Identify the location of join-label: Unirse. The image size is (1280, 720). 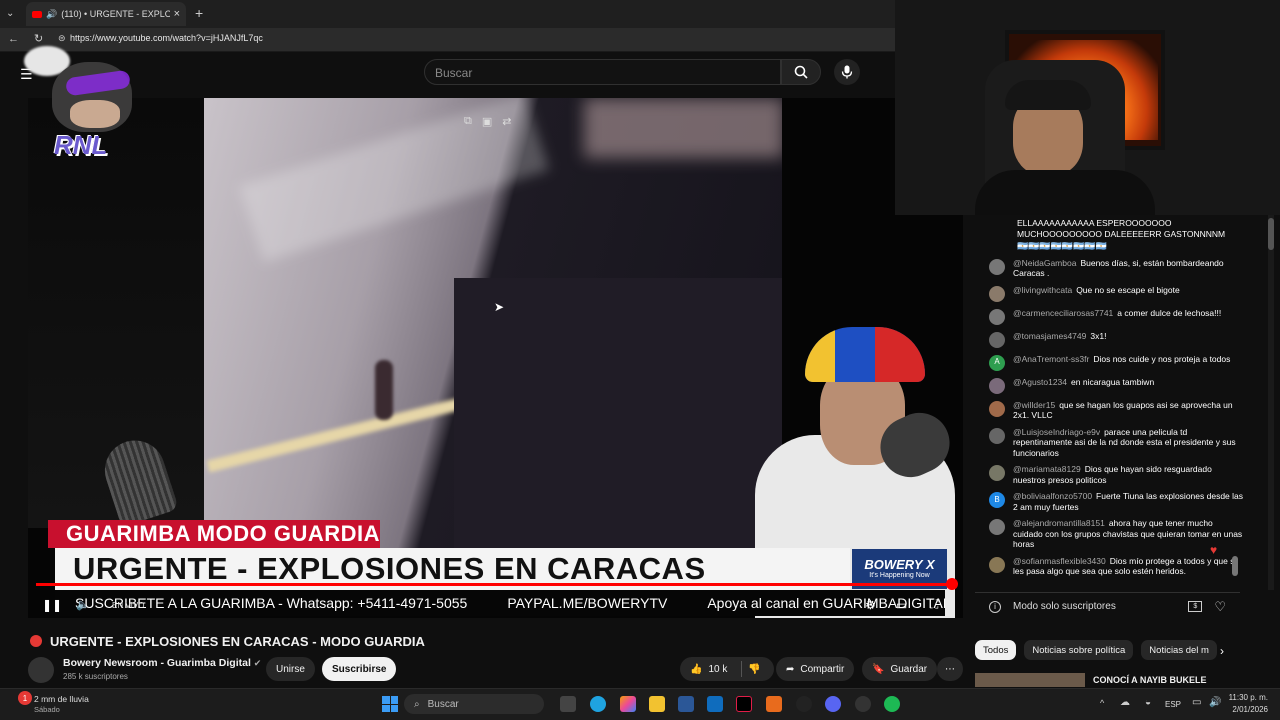
(290, 669).